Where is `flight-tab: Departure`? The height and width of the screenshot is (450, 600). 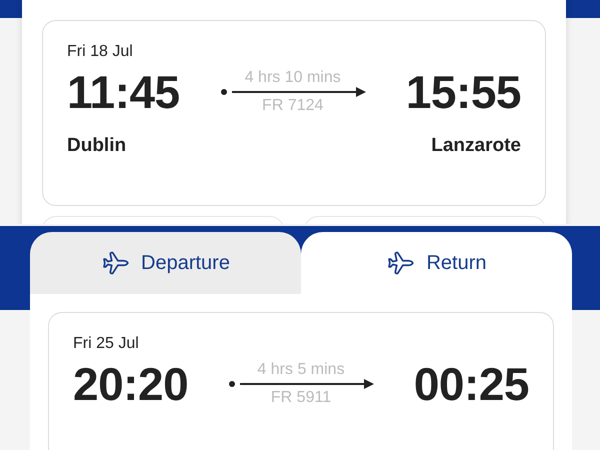
flight-tab: Departure is located at coordinates (165, 263).